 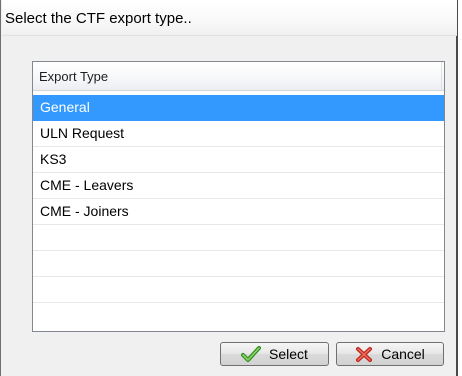 What do you see at coordinates (403, 354) in the screenshot?
I see `cancel-button-label: Cancel` at bounding box center [403, 354].